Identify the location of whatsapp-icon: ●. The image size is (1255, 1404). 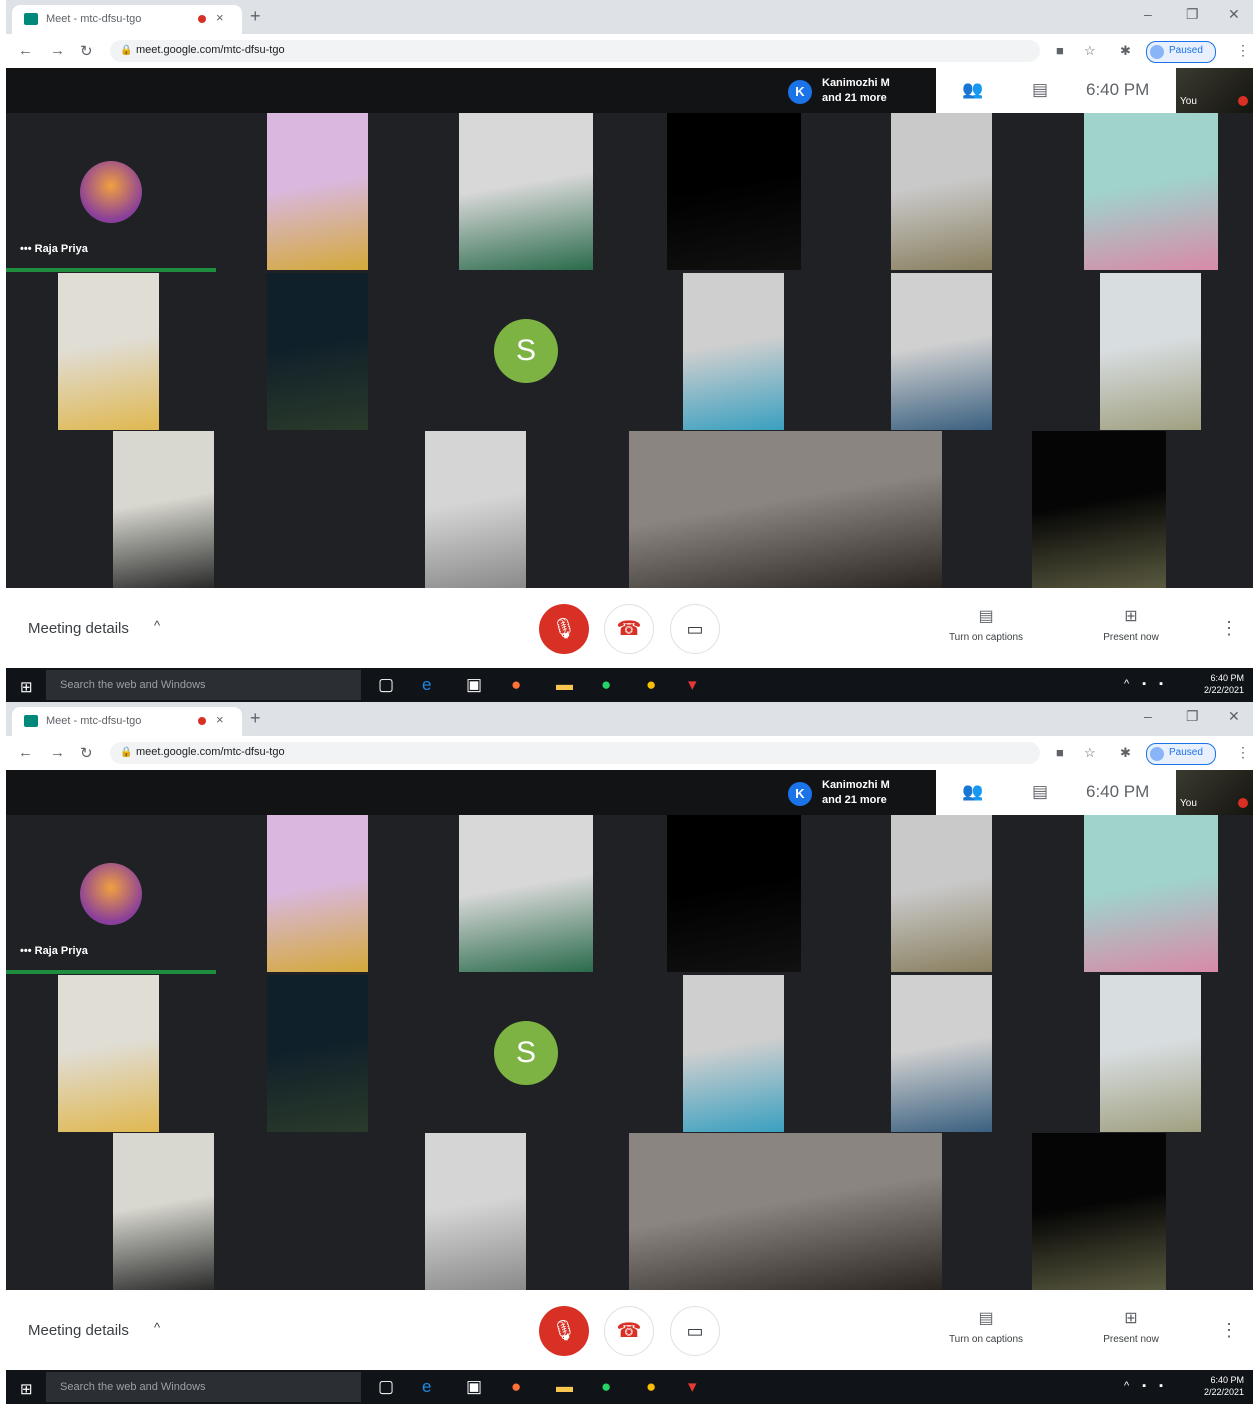
(606, 1387).